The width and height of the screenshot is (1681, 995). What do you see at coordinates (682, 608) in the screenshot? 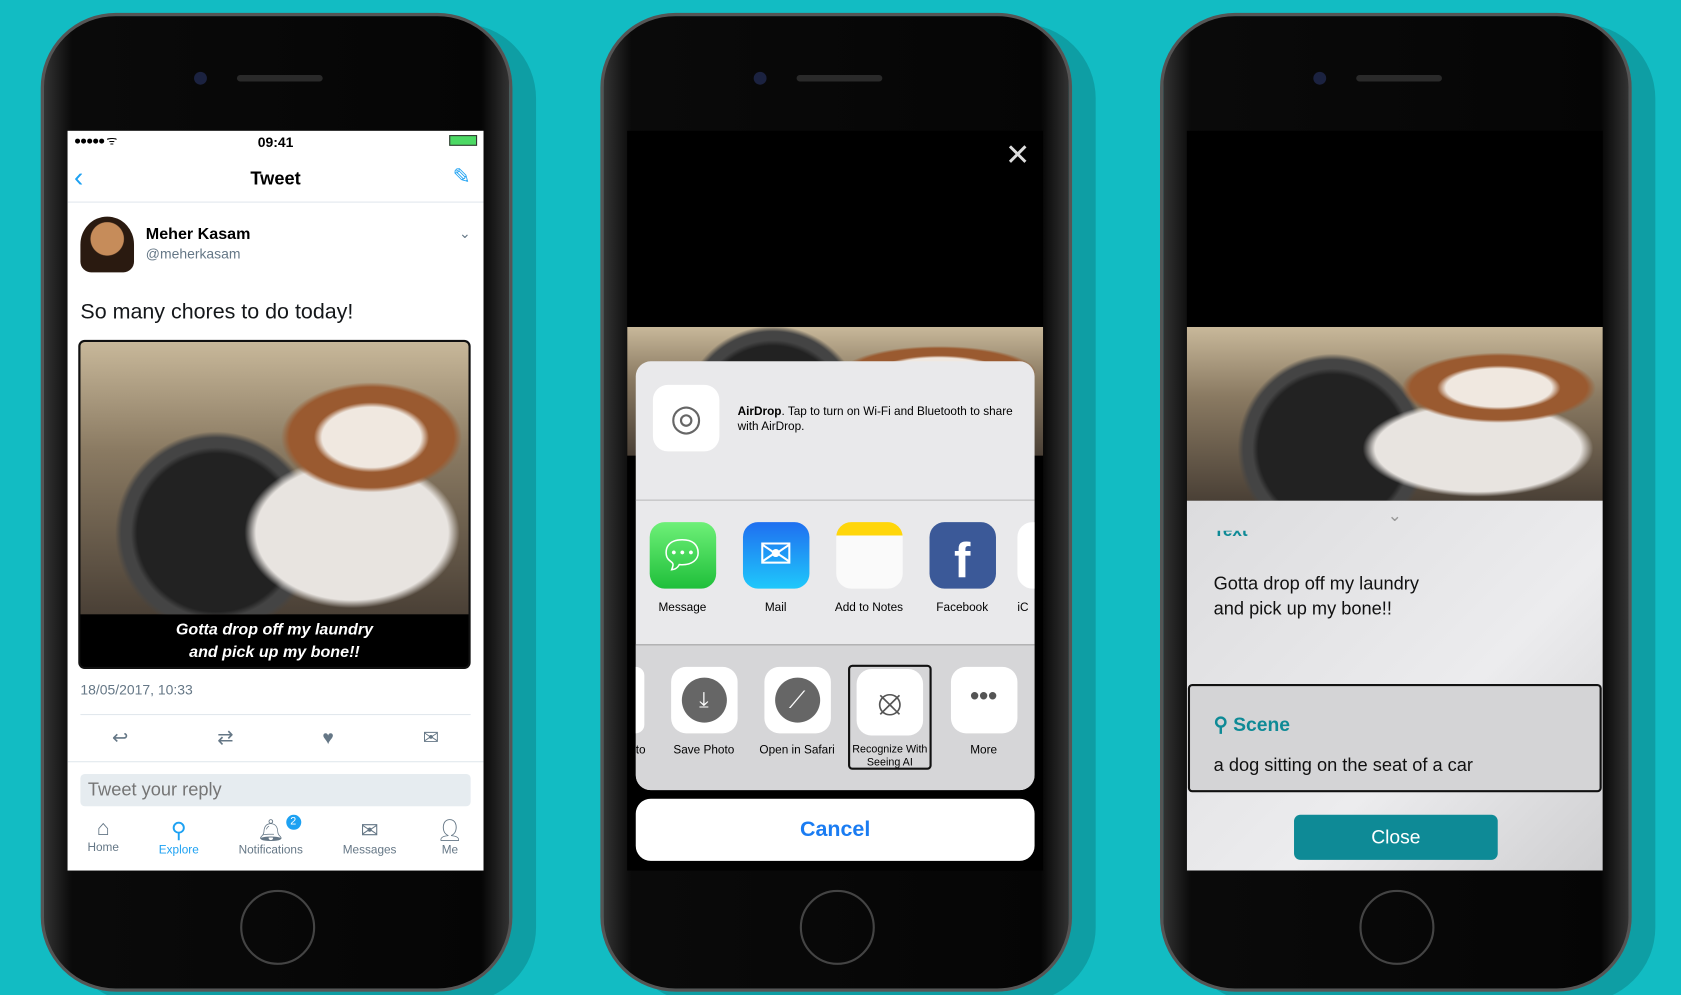
I see `app-label: Message` at bounding box center [682, 608].